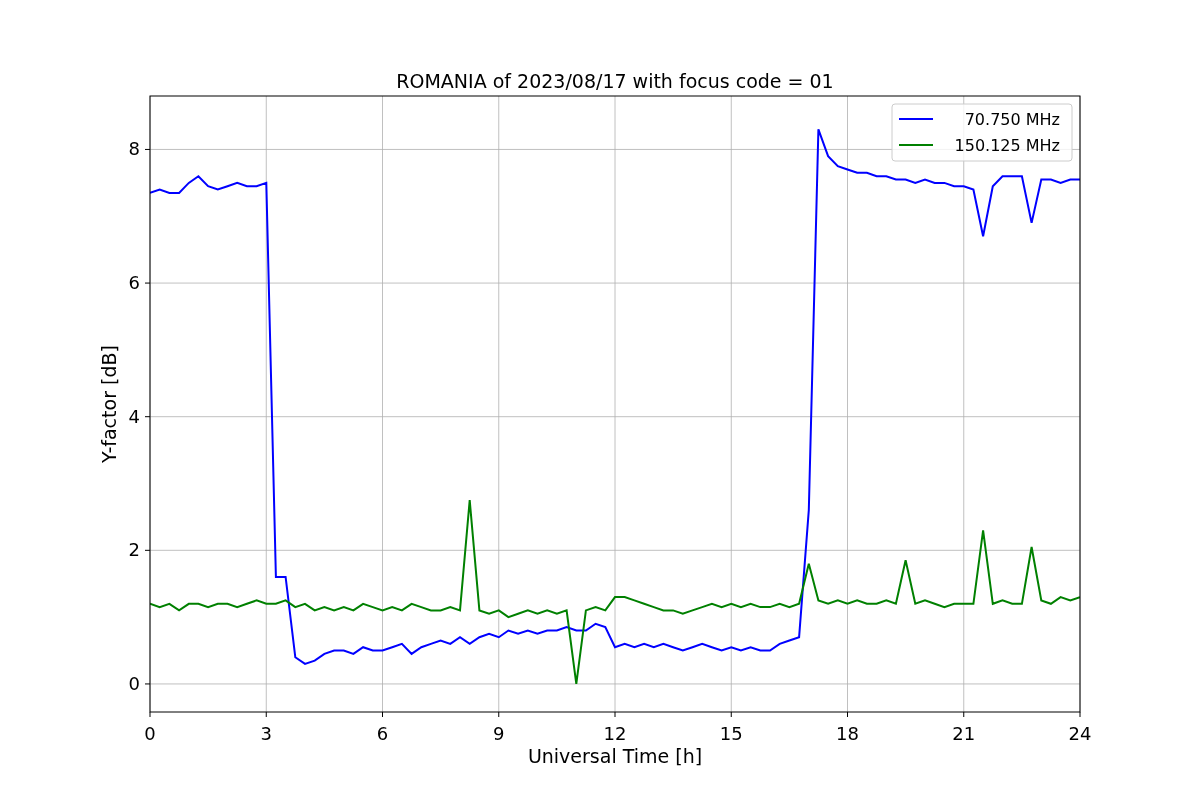  I want to click on tick-label: 24, so click(1080, 733).